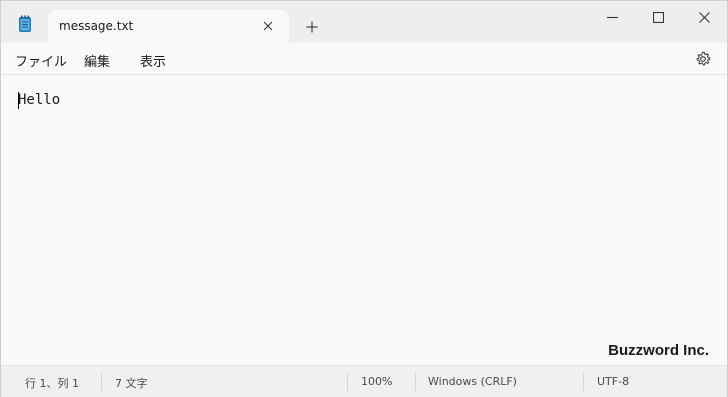 The image size is (728, 397). What do you see at coordinates (25, 24) in the screenshot?
I see `notepad-icon` at bounding box center [25, 24].